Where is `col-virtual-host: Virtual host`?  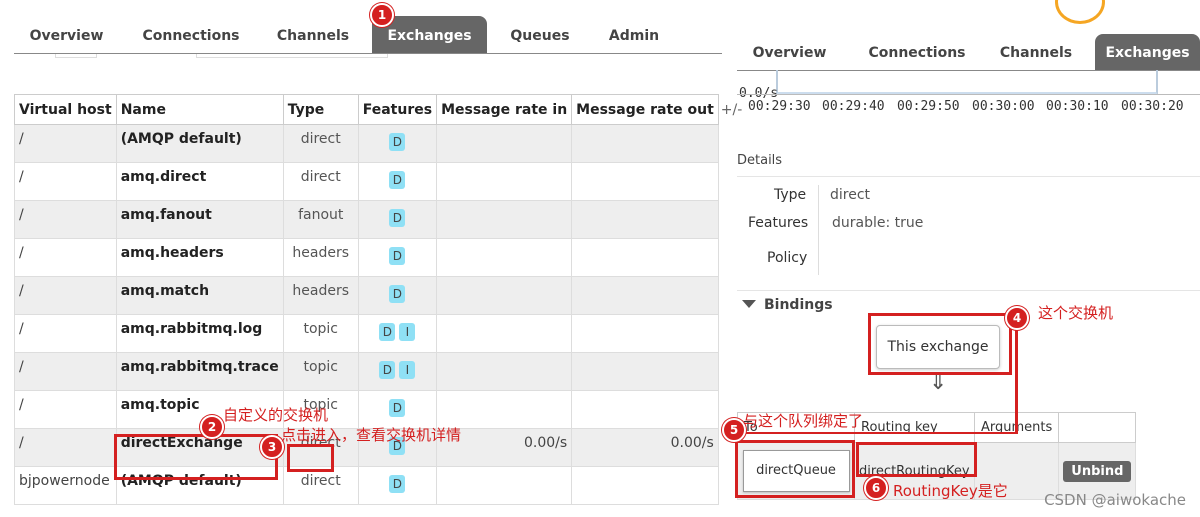 col-virtual-host: Virtual host is located at coordinates (65, 109).